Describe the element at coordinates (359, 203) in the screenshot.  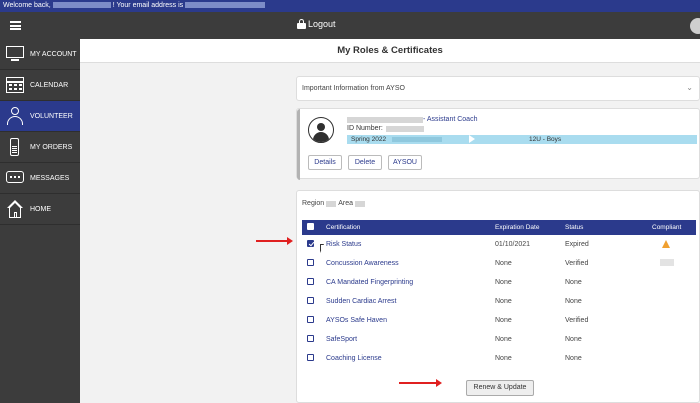
I see `redacted-area` at that location.